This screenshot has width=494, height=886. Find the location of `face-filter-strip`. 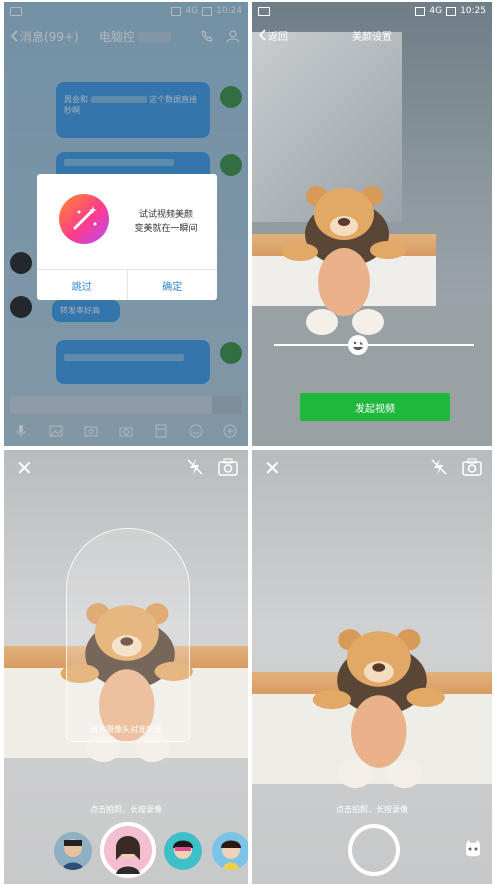

face-filter-strip is located at coordinates (126, 850).